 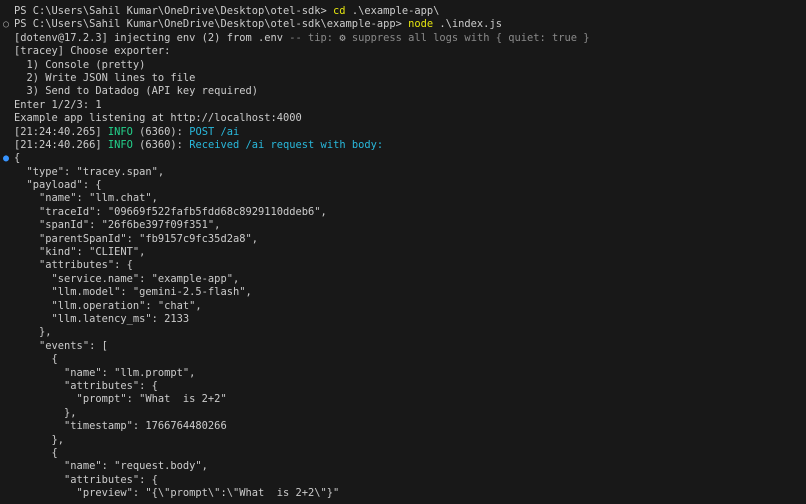 I want to click on json-line: "events": [, so click(x=61, y=345).